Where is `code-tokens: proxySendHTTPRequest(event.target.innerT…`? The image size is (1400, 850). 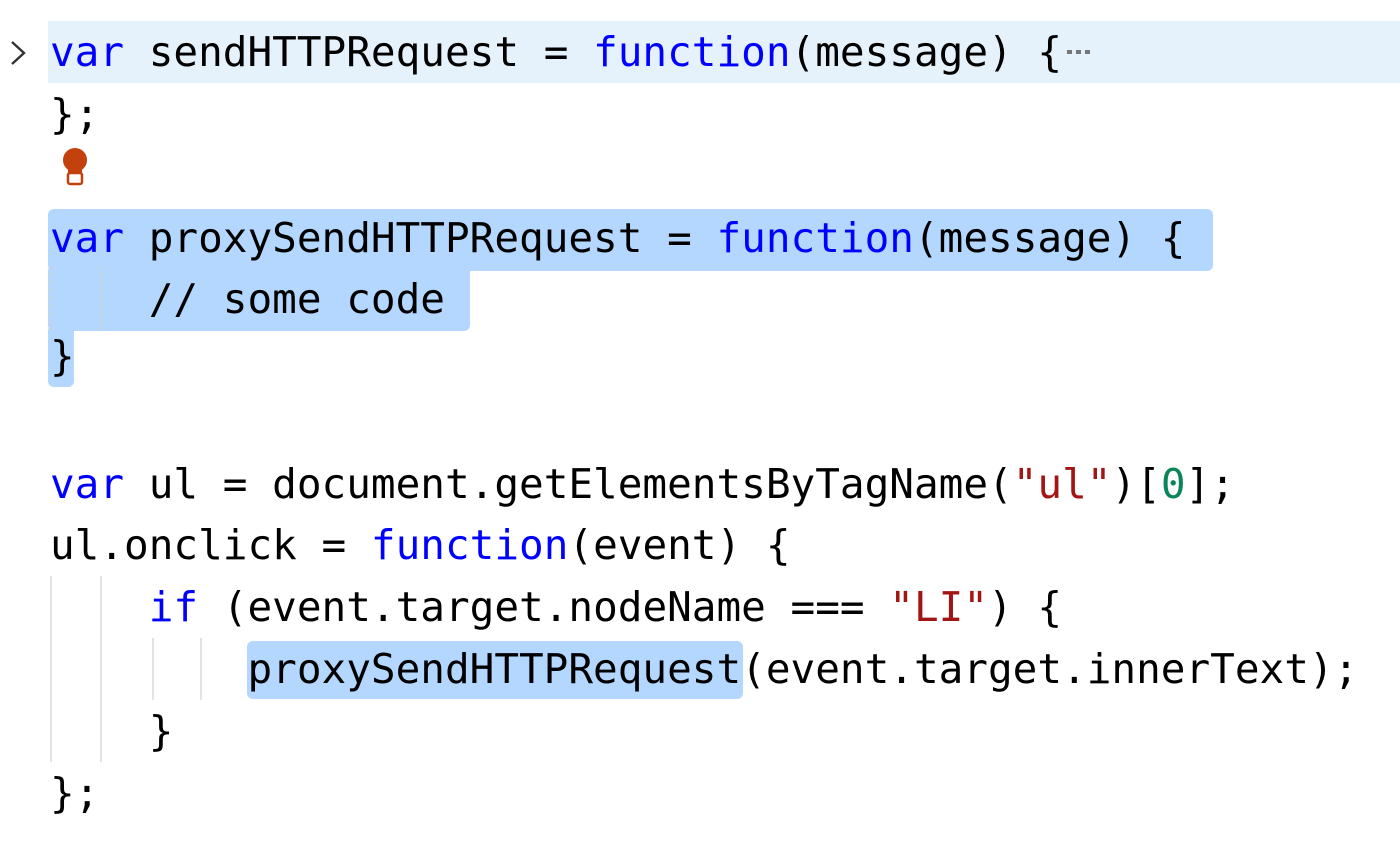 code-tokens: proxySendHTTPRequest(event.target.innerT… is located at coordinates (704, 669).